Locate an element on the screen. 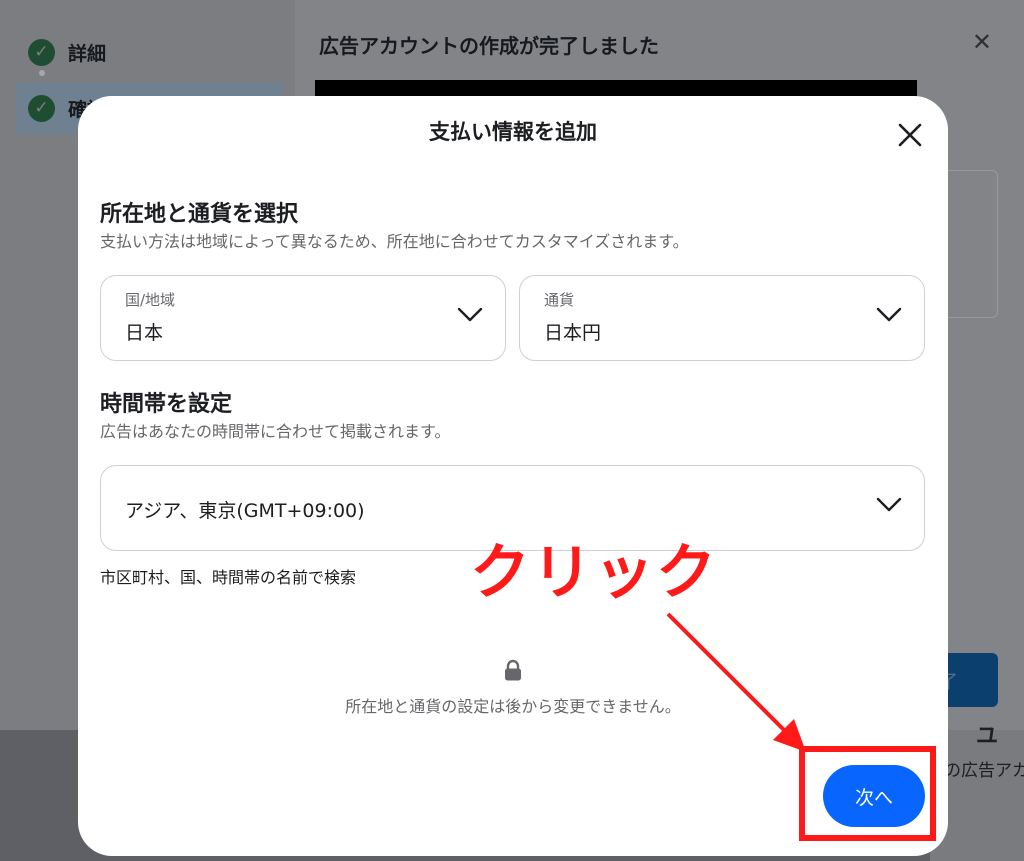  dialog-title: 支払い情報を追加 is located at coordinates (513, 132).